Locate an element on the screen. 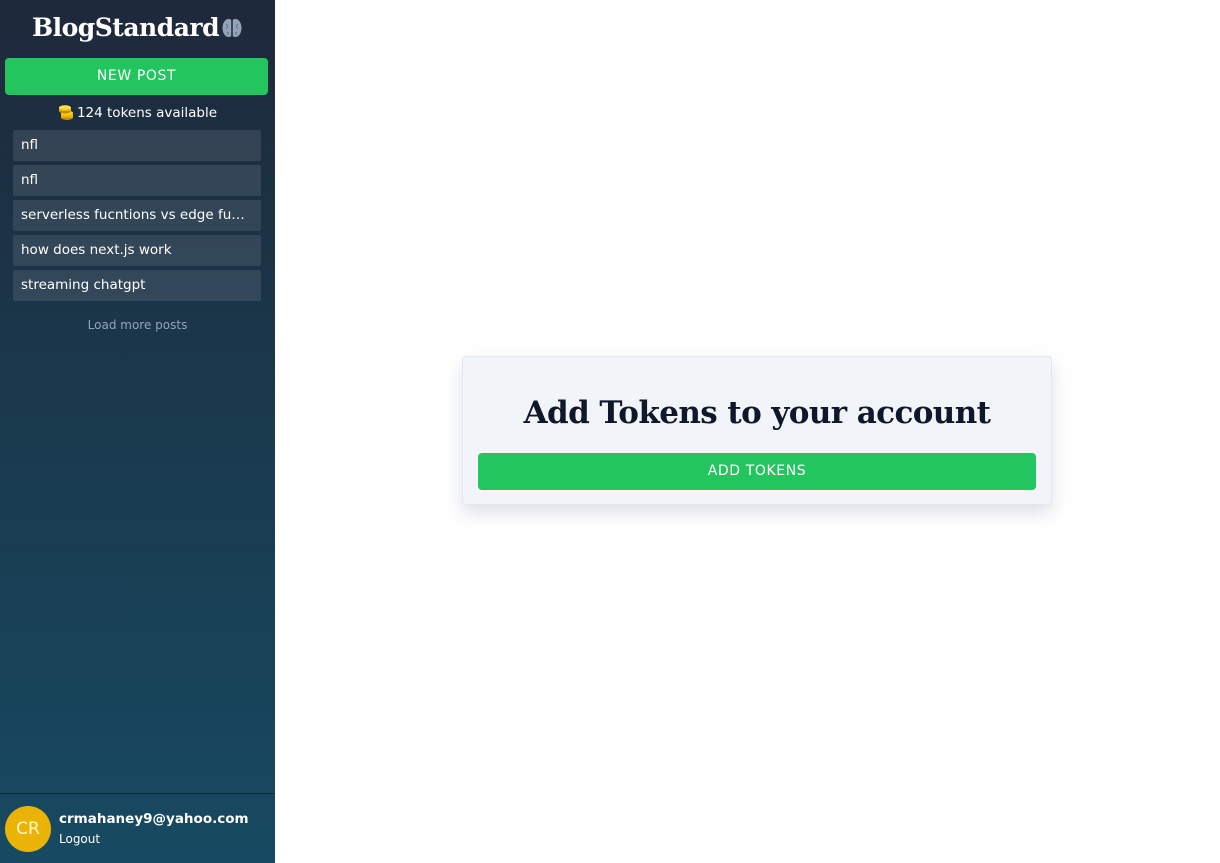  add-tokens-card: Add Tokens to your account ADD TOKENS is located at coordinates (757, 430).